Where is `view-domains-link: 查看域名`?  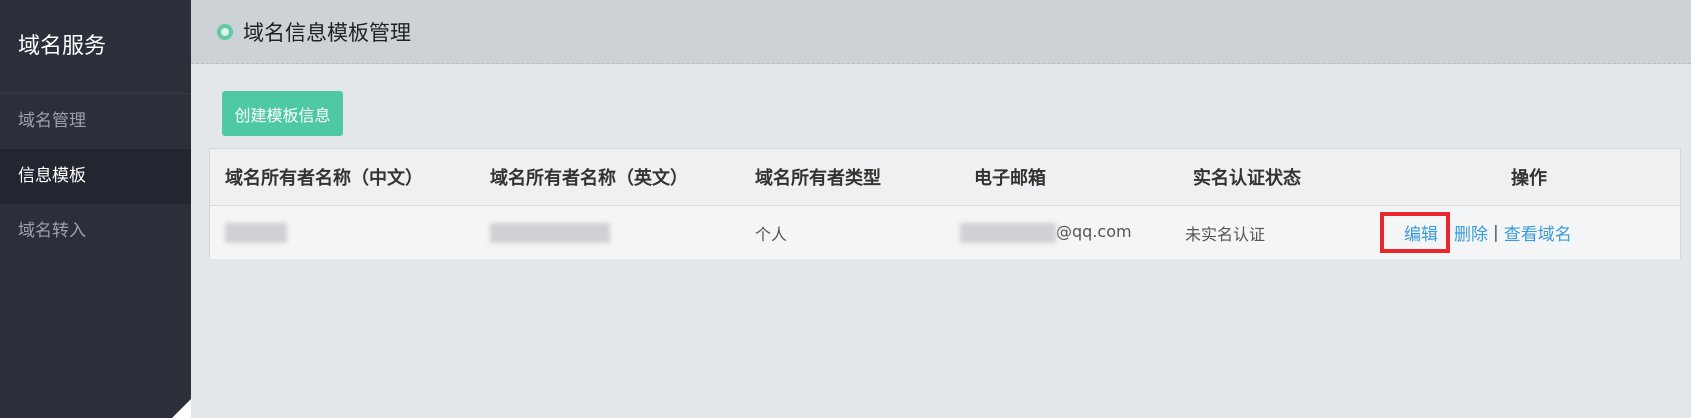
view-domains-link: 查看域名 is located at coordinates (1538, 232).